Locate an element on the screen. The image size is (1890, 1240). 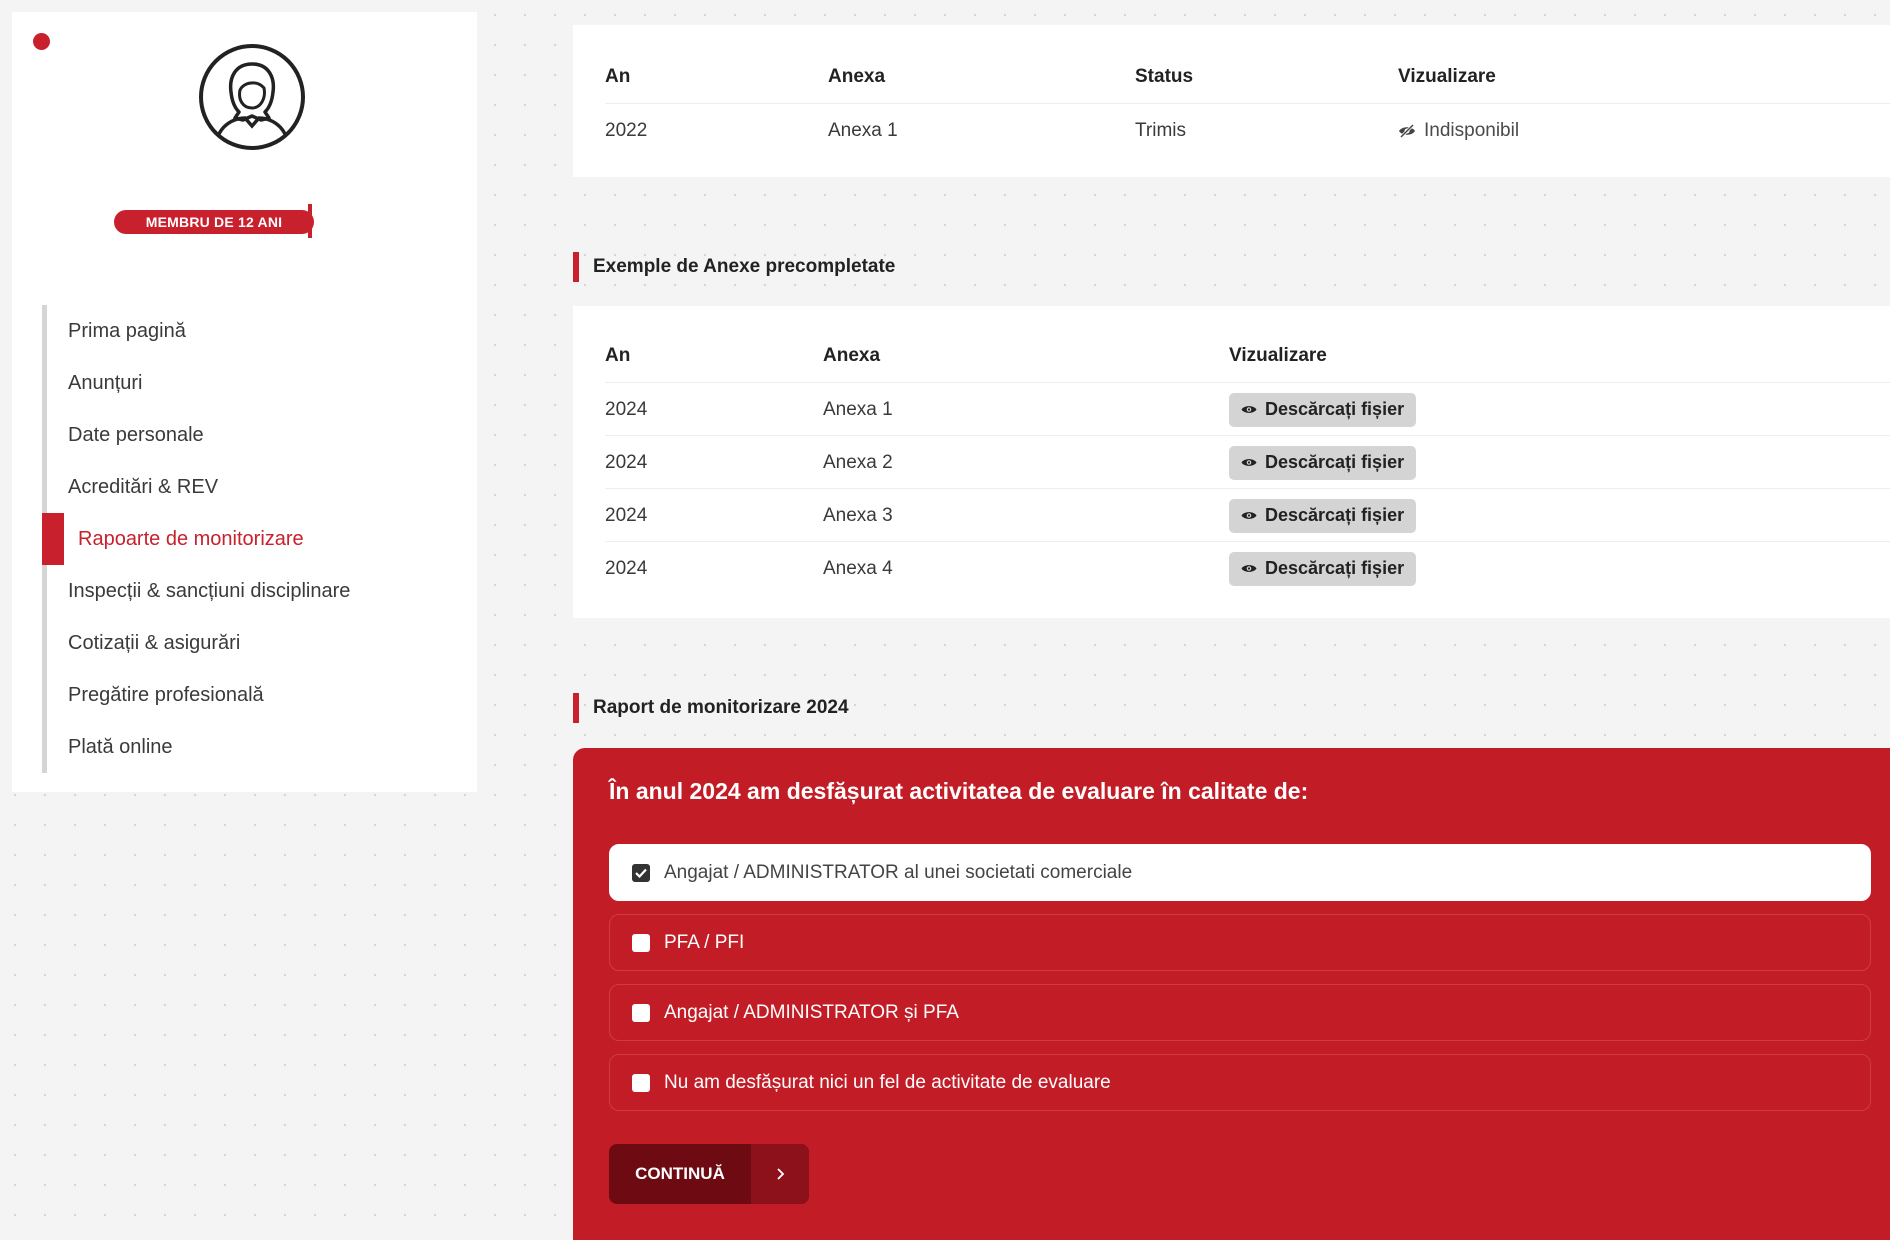
chevron-right-icon is located at coordinates (780, 1174).